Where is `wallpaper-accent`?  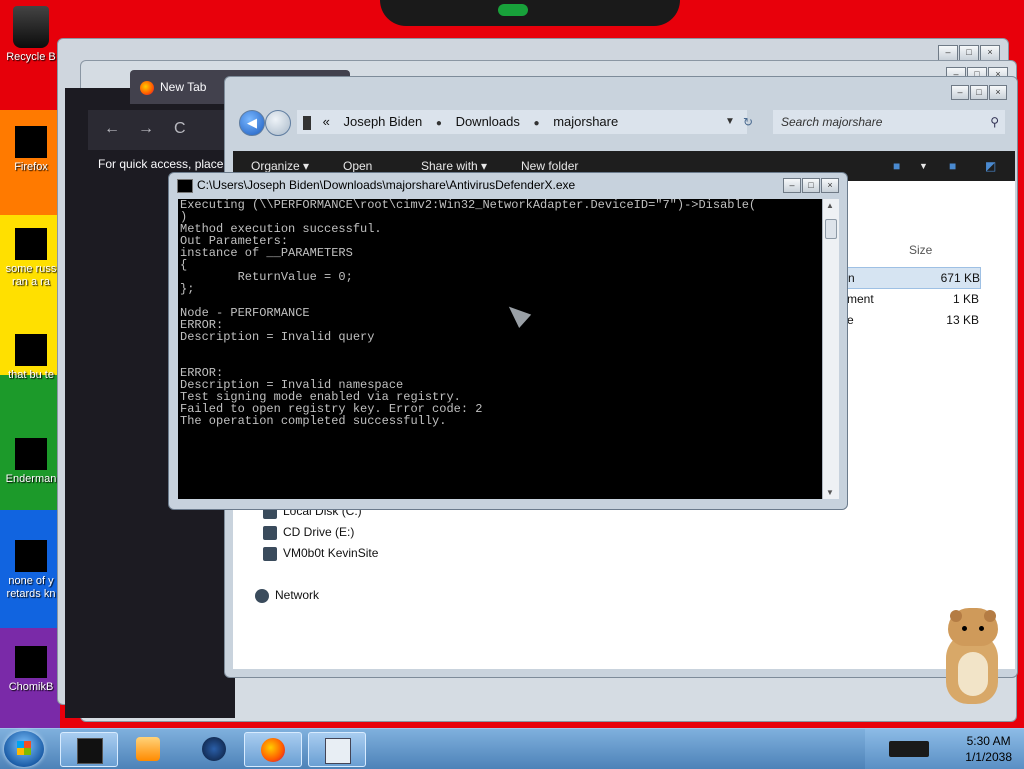
wallpaper-accent is located at coordinates (513, 10).